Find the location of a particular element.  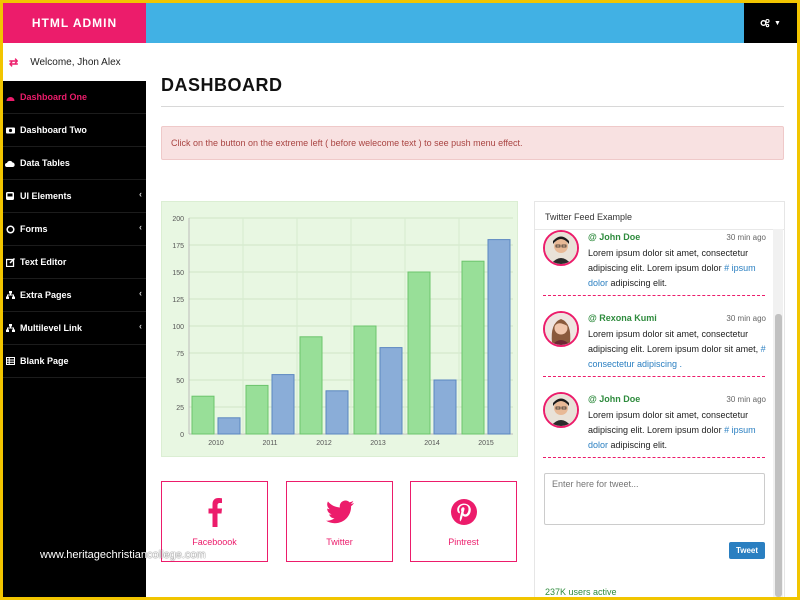

watermark: www.heritagechristiancollege.com is located at coordinates (123, 555).